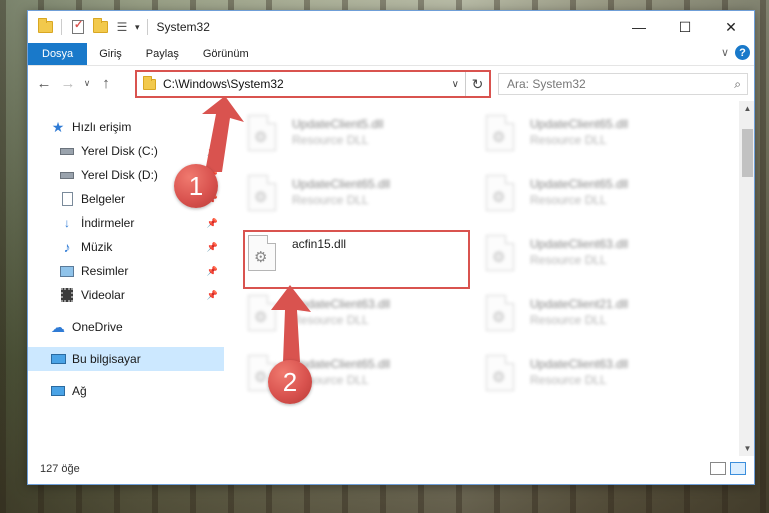  What do you see at coordinates (126, 295) in the screenshot?
I see `nav-item-videos: Videolar 📌` at bounding box center [126, 295].